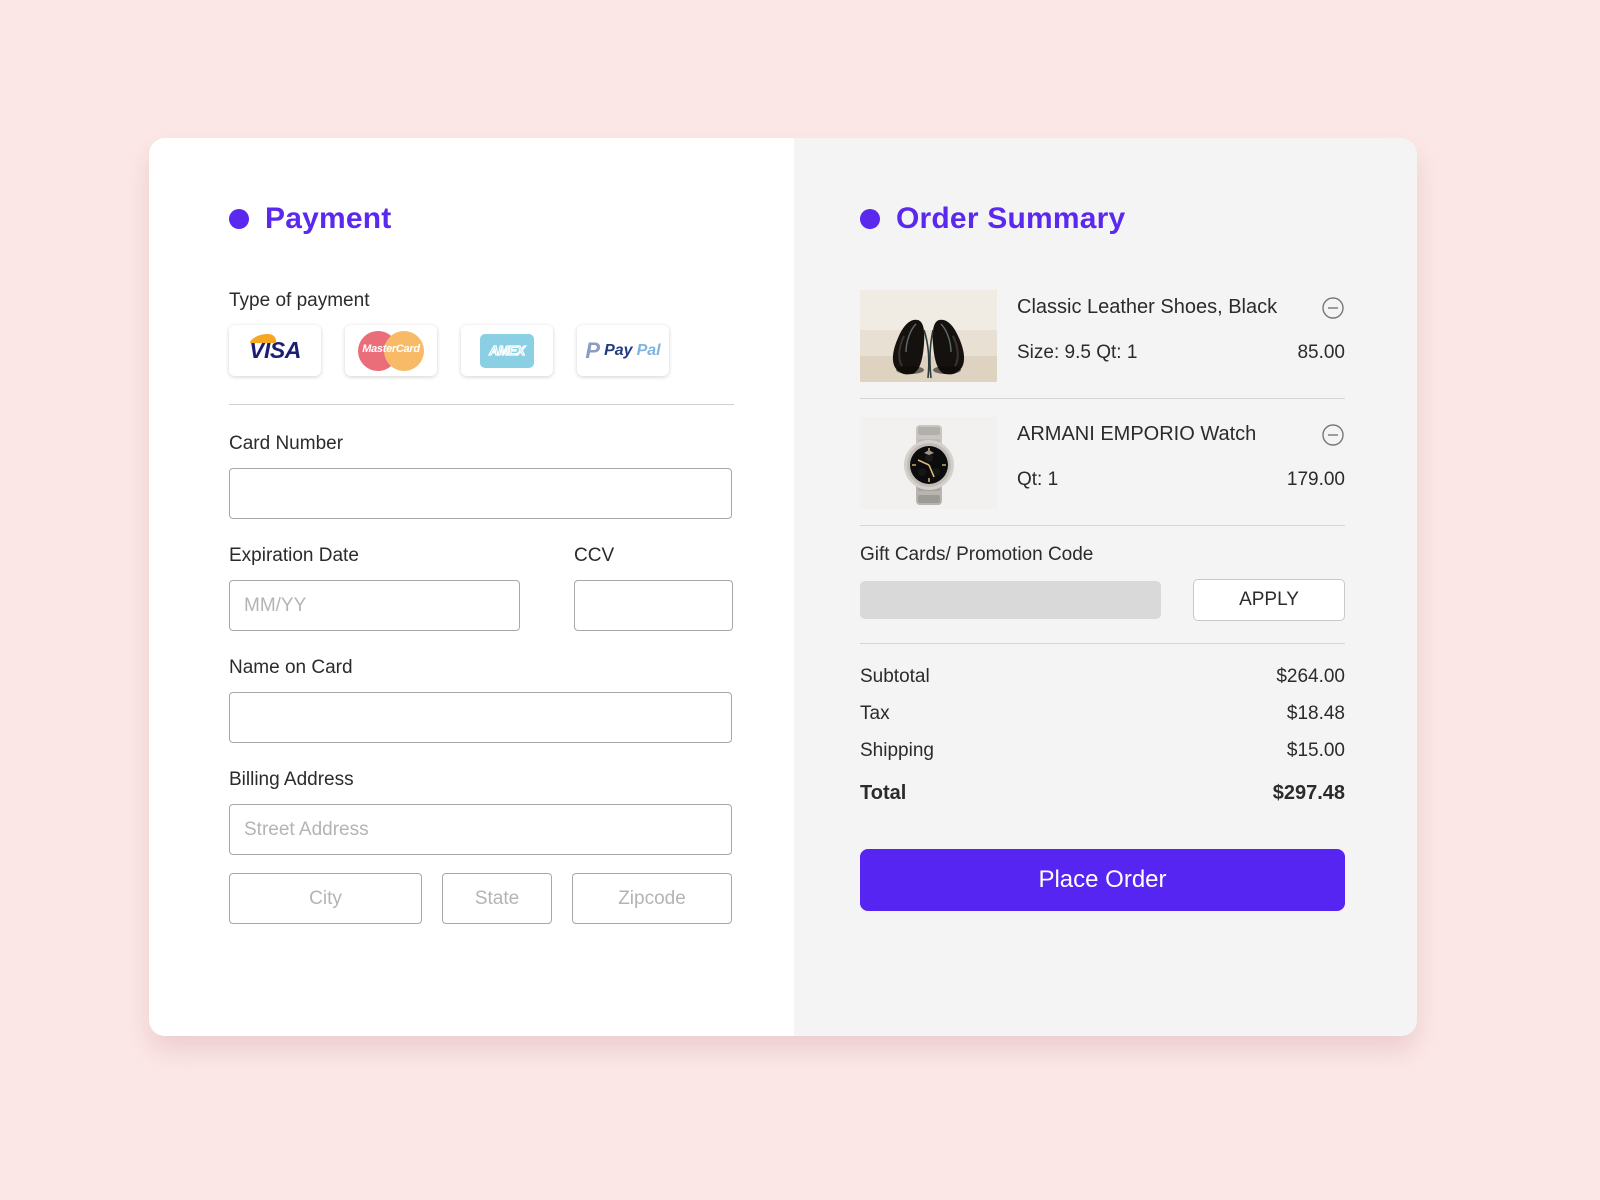 The image size is (1600, 1200). What do you see at coordinates (1315, 750) in the screenshot?
I see `shipping-value: $15.00` at bounding box center [1315, 750].